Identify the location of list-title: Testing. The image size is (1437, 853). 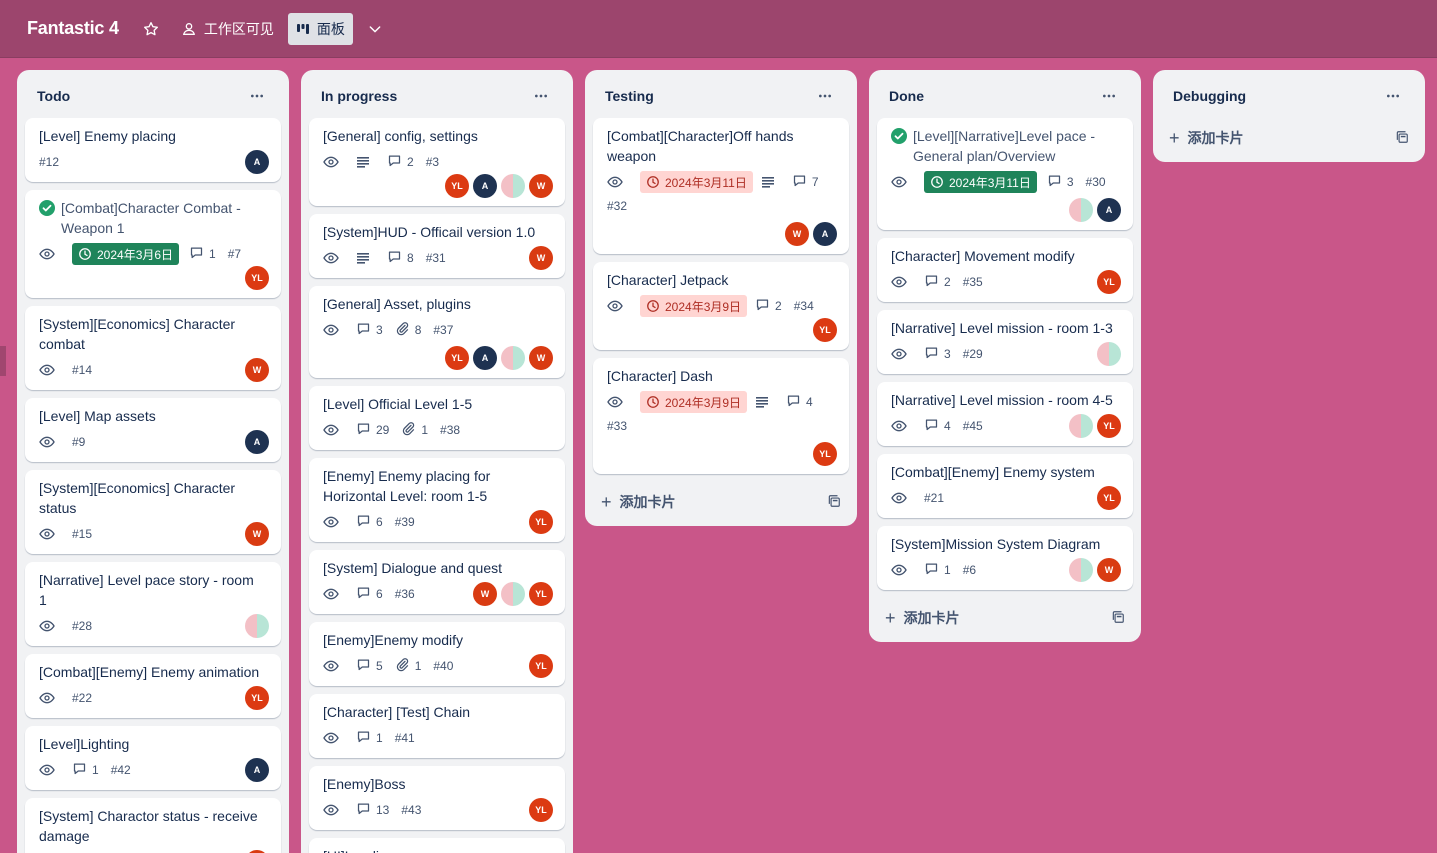
(629, 96).